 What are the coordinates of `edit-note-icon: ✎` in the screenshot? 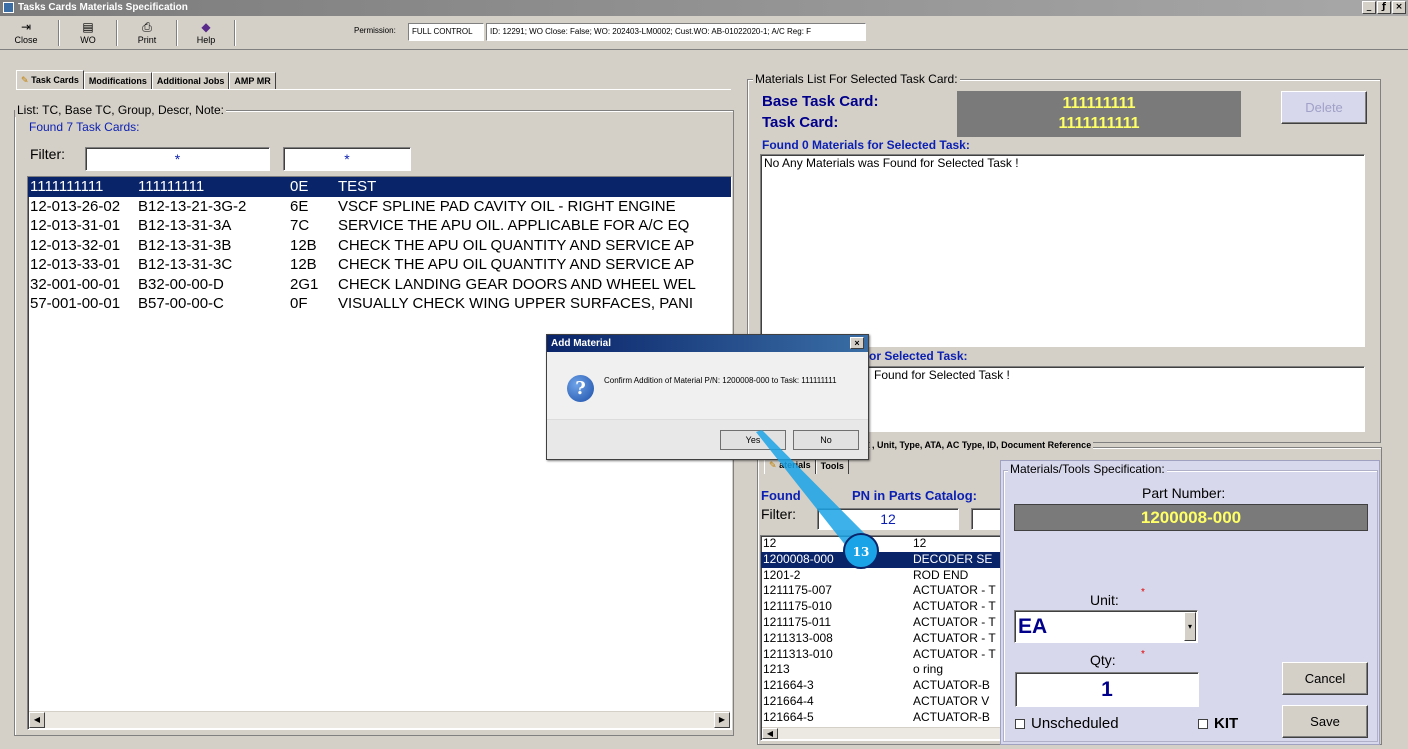 It's located at (25, 81).